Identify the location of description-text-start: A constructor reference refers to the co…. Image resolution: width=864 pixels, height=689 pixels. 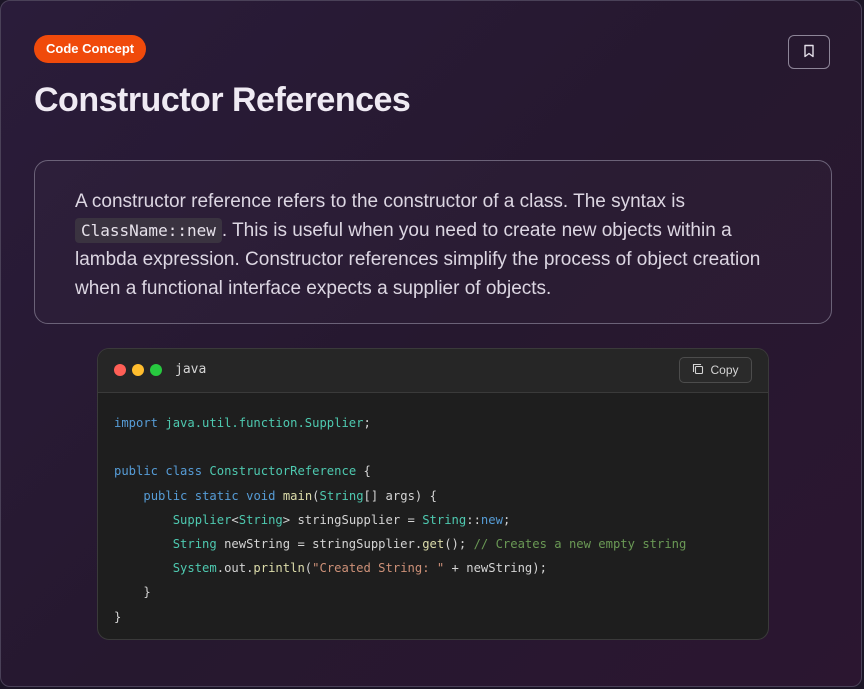
(380, 201).